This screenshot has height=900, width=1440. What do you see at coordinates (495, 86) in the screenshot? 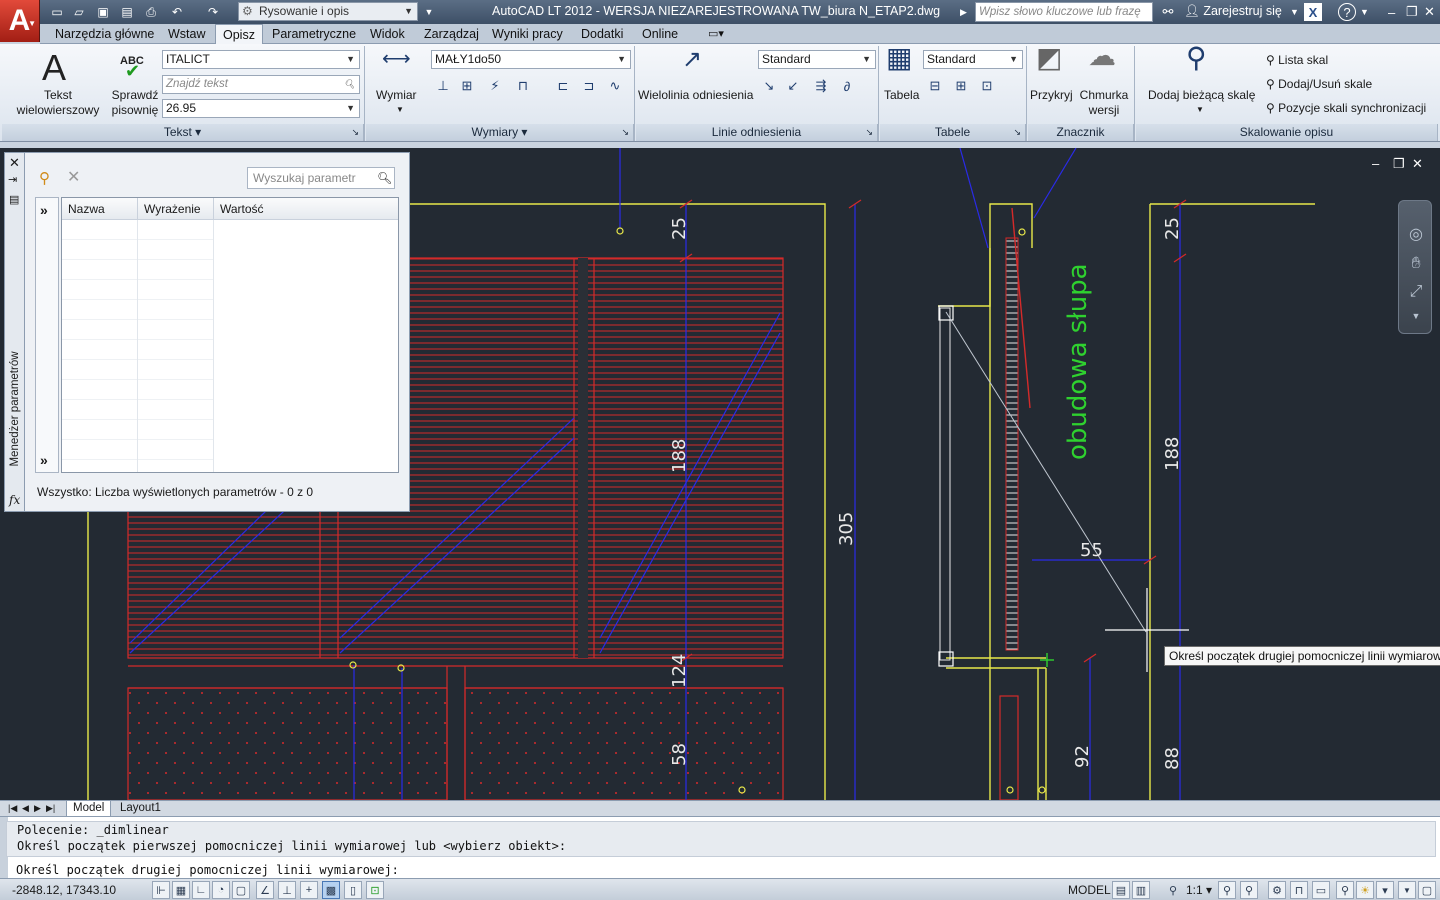
I see `dim-jog-icon: ⚡︎` at bounding box center [495, 86].